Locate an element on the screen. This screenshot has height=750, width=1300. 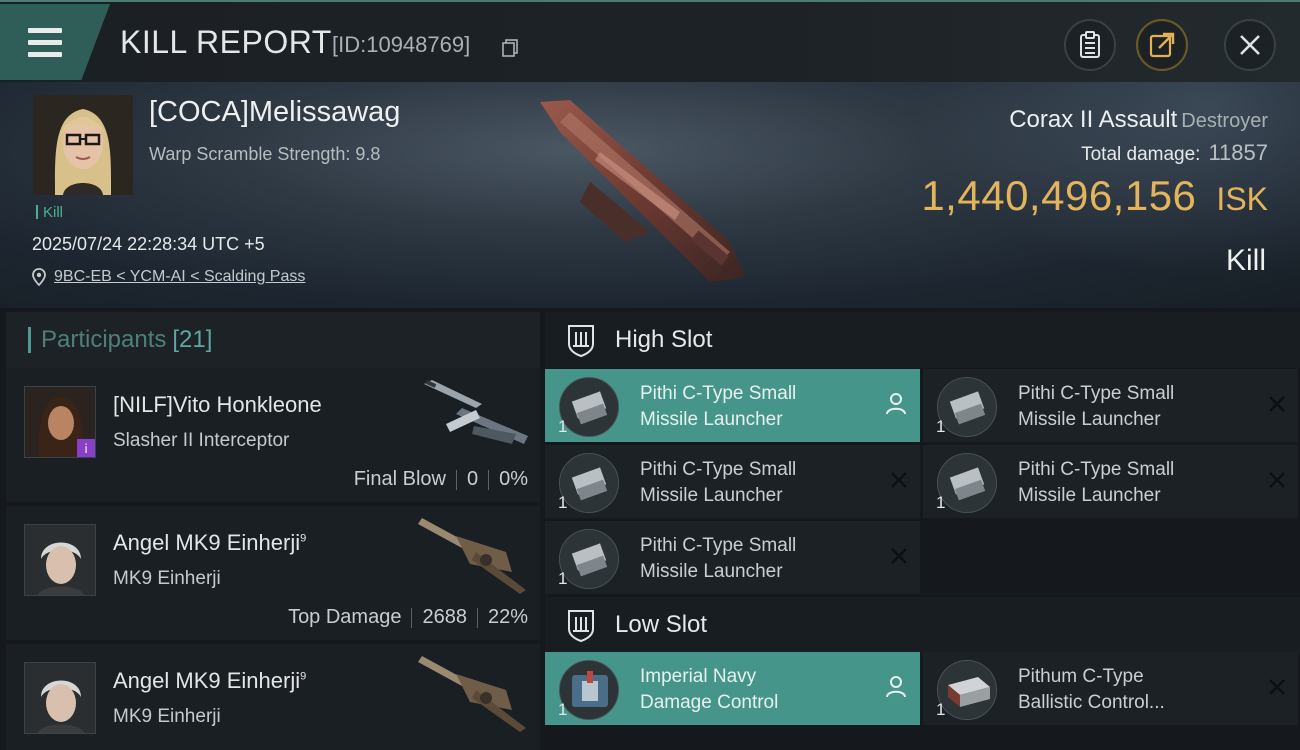
close-button is located at coordinates (1250, 45).